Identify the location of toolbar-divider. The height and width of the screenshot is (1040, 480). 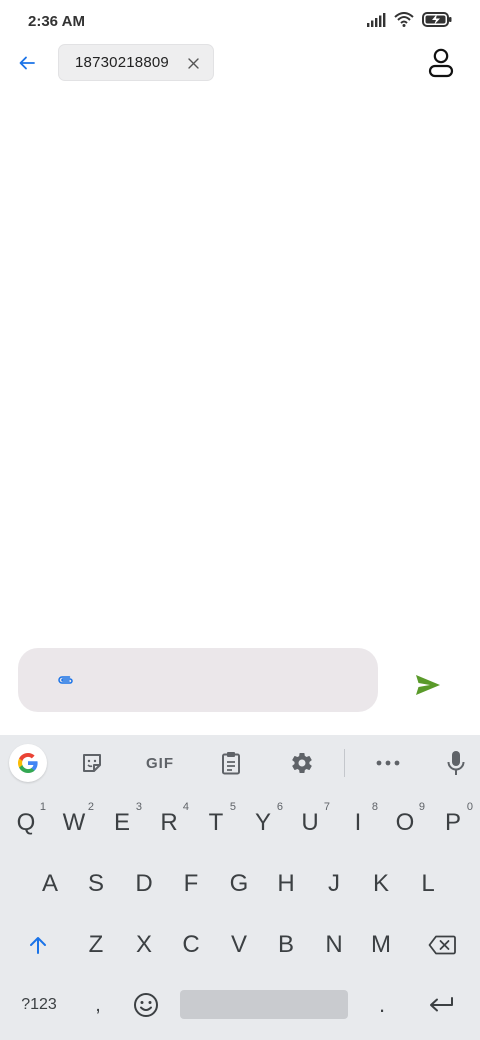
(344, 763).